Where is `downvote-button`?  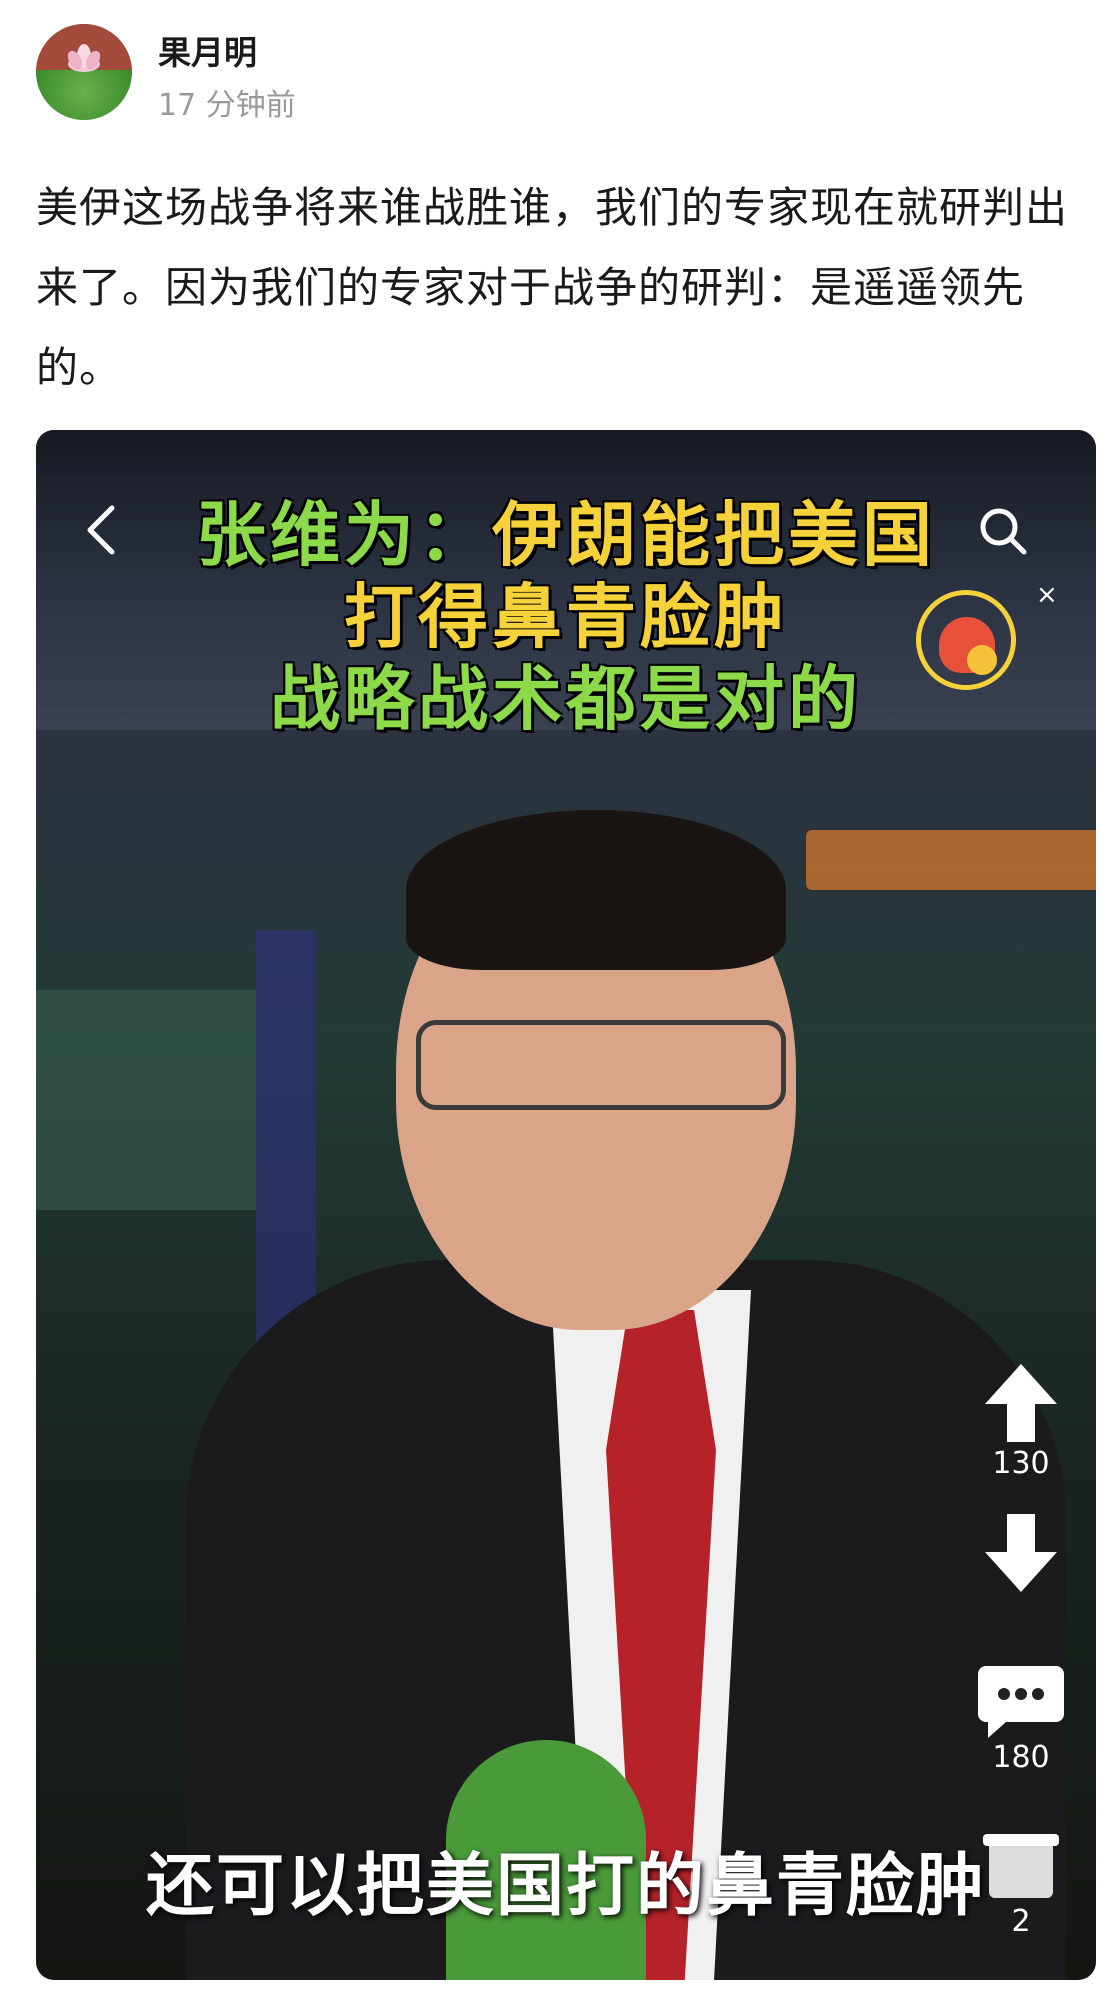
downvote-button is located at coordinates (1021, 1553).